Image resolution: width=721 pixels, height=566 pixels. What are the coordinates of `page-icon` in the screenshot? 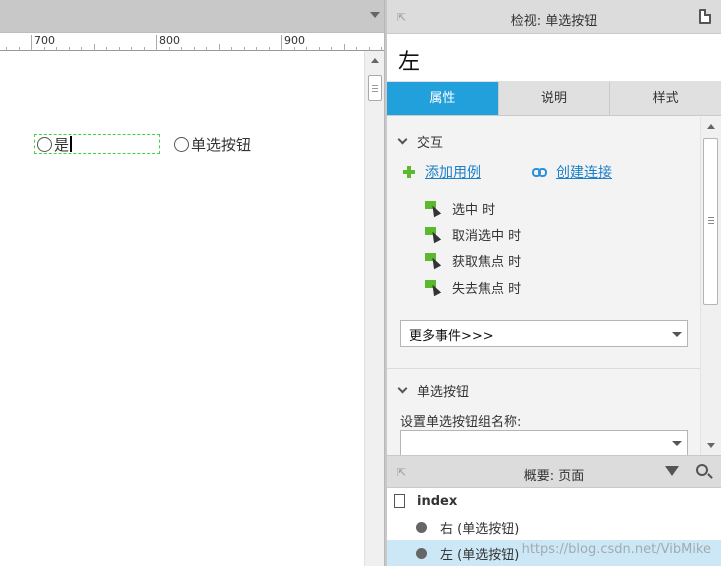 It's located at (399, 501).